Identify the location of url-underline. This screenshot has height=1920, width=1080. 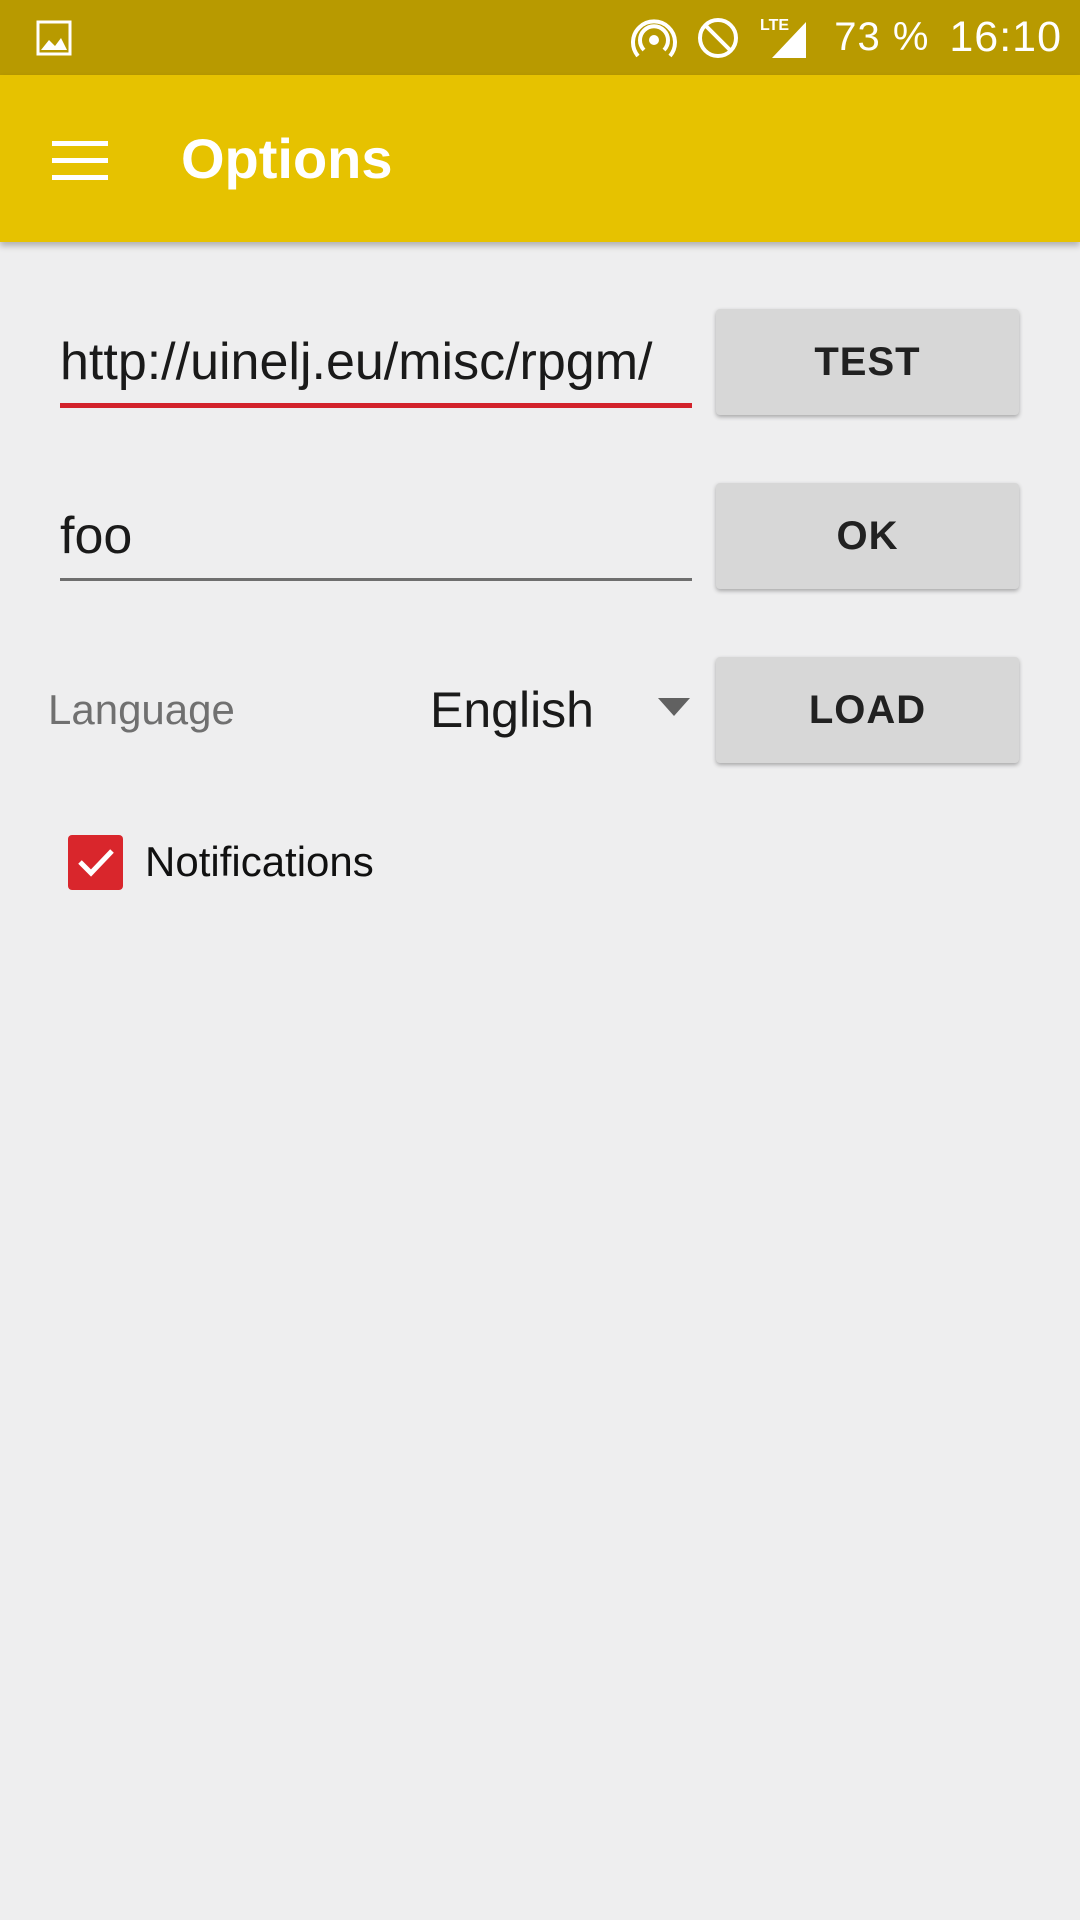
(376, 405).